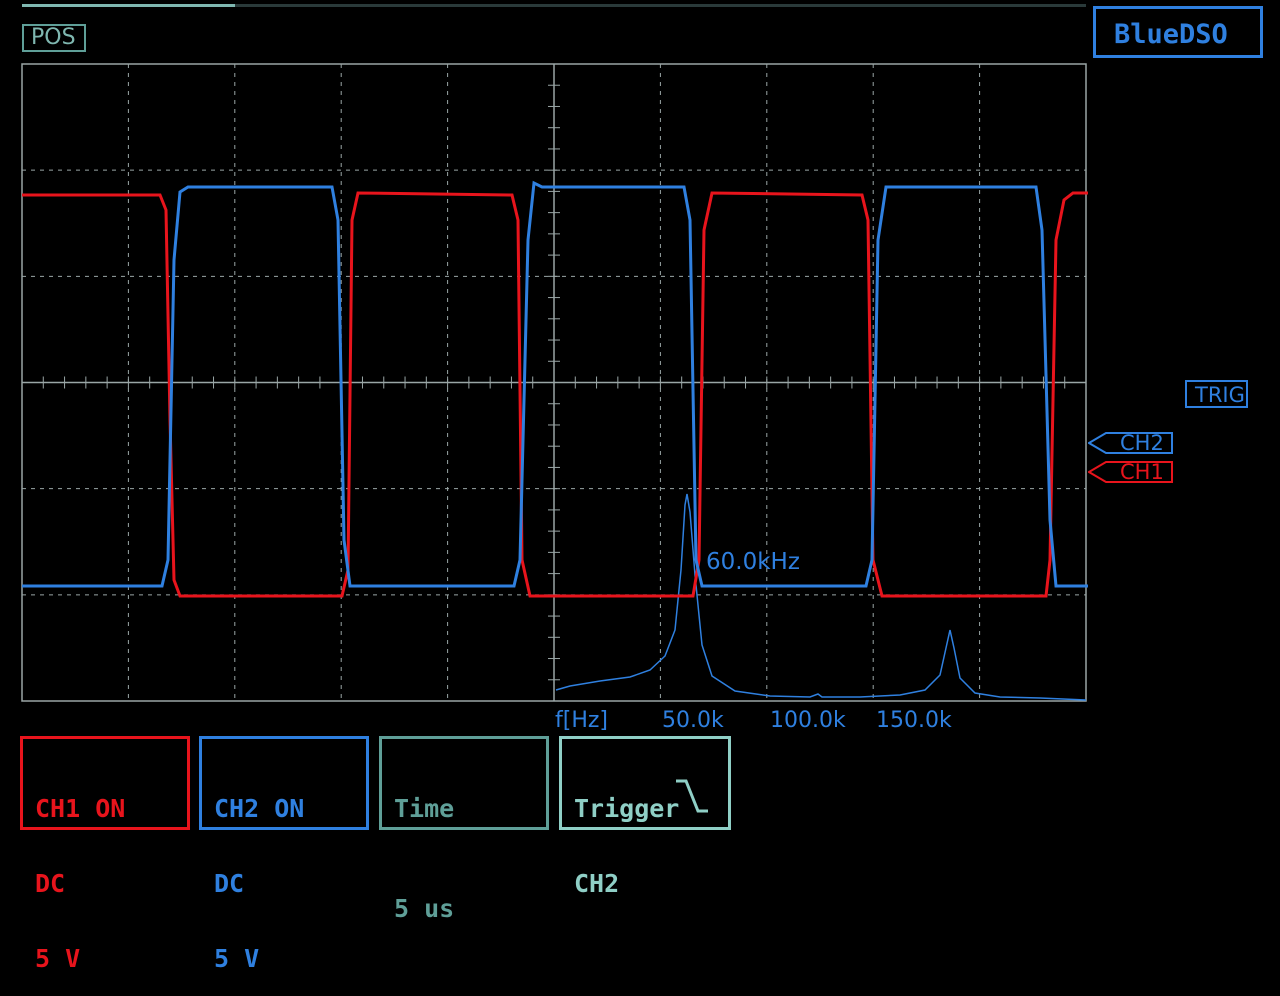  Describe the element at coordinates (914, 720) in the screenshot. I see `frequency-tick-label: 150.0k` at that location.